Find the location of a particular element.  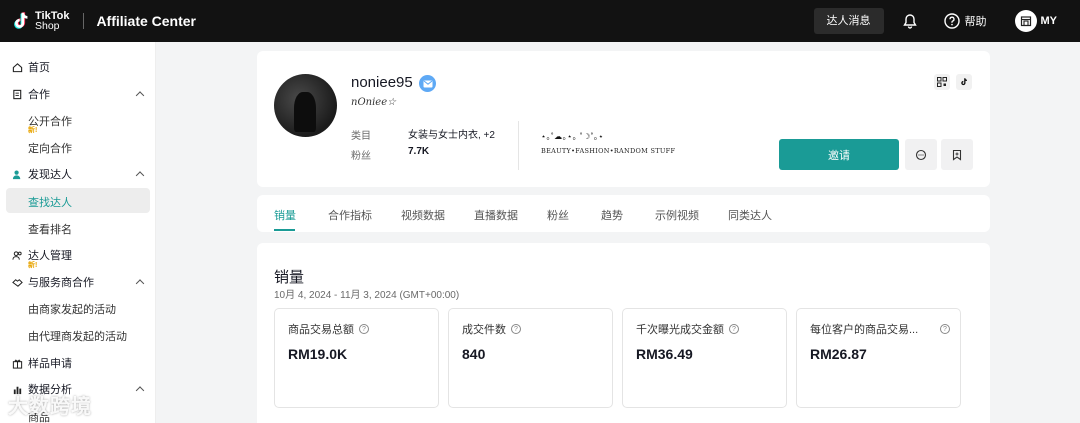

sidebar-item-service-partner: 与服务商合作 is located at coordinates (78, 282).